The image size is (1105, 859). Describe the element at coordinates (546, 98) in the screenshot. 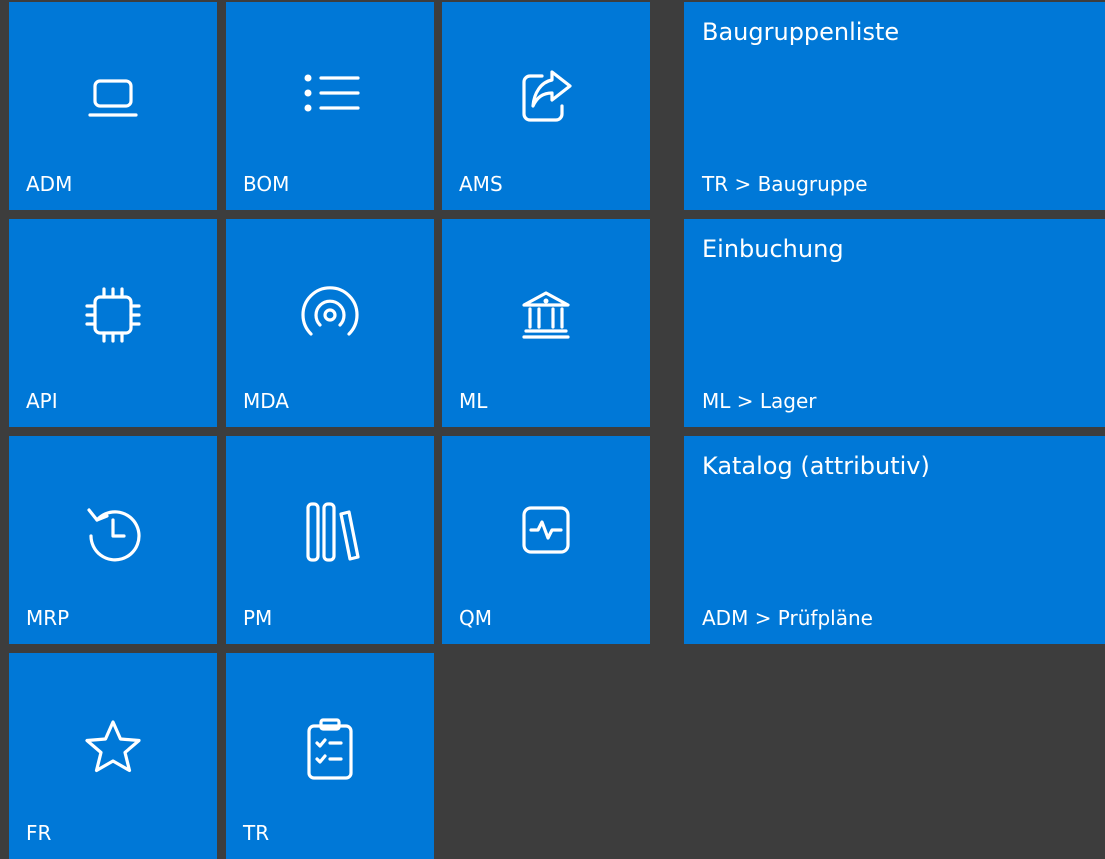

I see `share-icon` at that location.